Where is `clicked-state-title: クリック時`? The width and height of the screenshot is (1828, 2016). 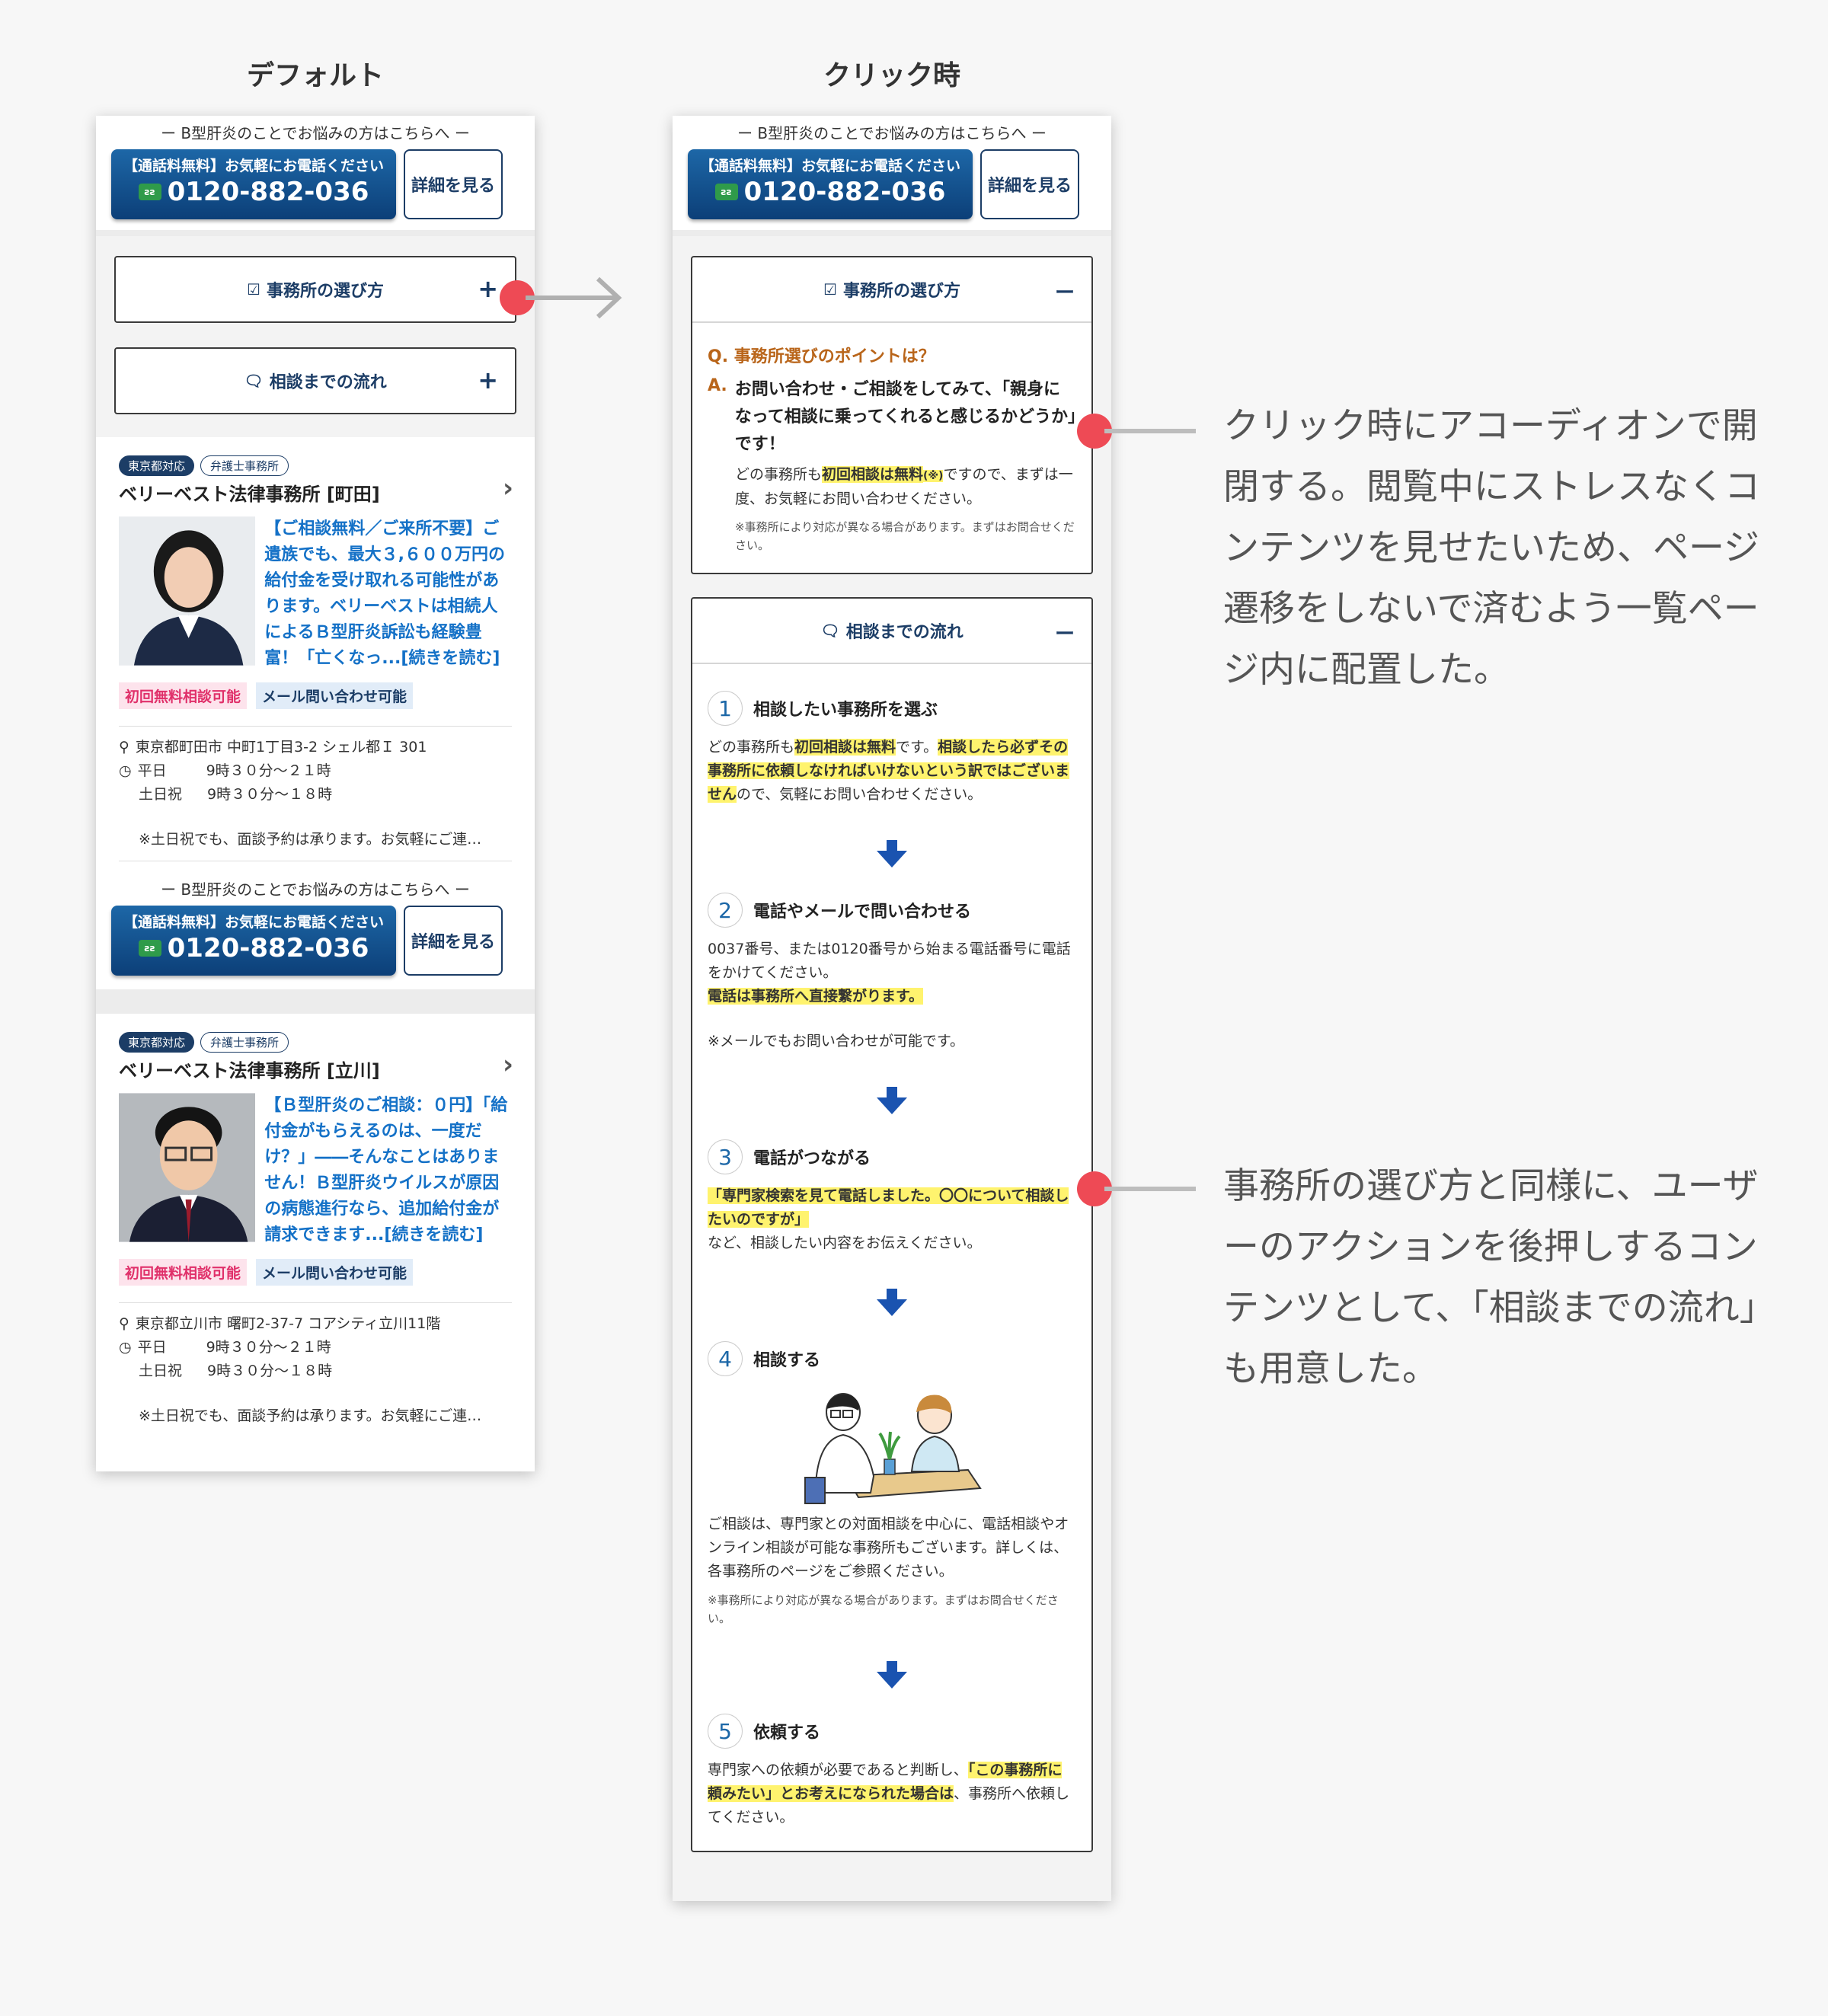 clicked-state-title: クリック時 is located at coordinates (891, 75).